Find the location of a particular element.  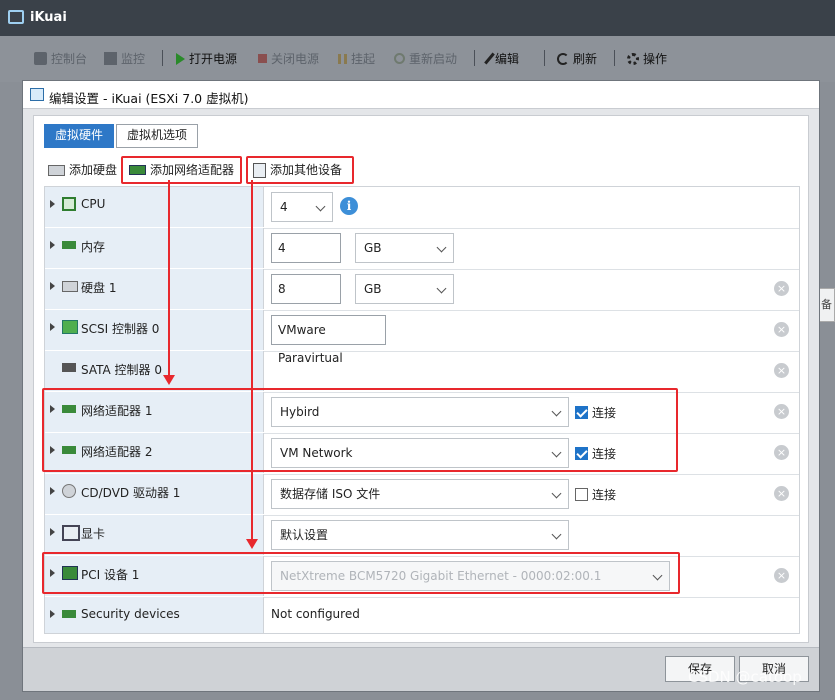

device-label: SATA 控制器 0 is located at coordinates (121, 370).